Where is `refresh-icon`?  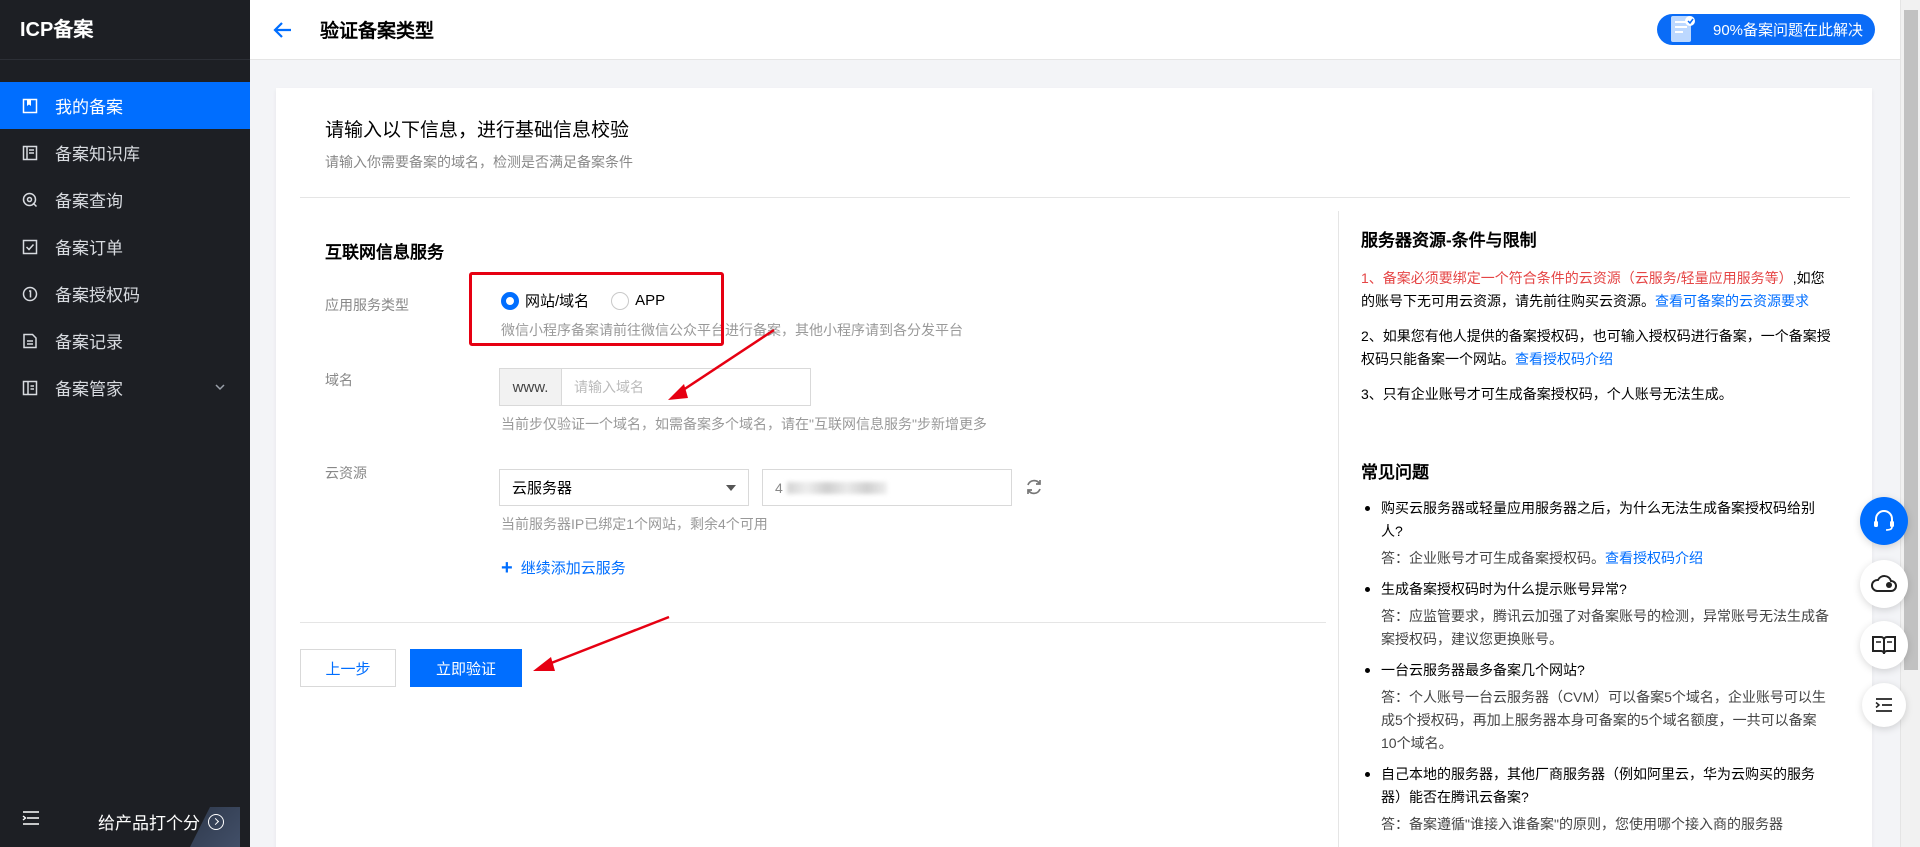 refresh-icon is located at coordinates (1034, 487).